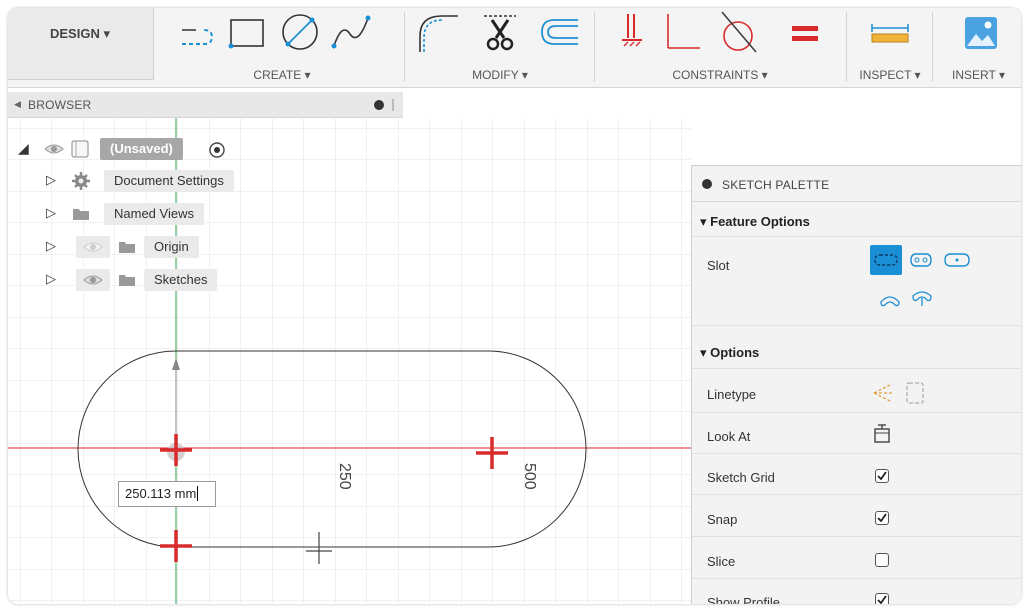  I want to click on fillet-icon, so click(438, 33).